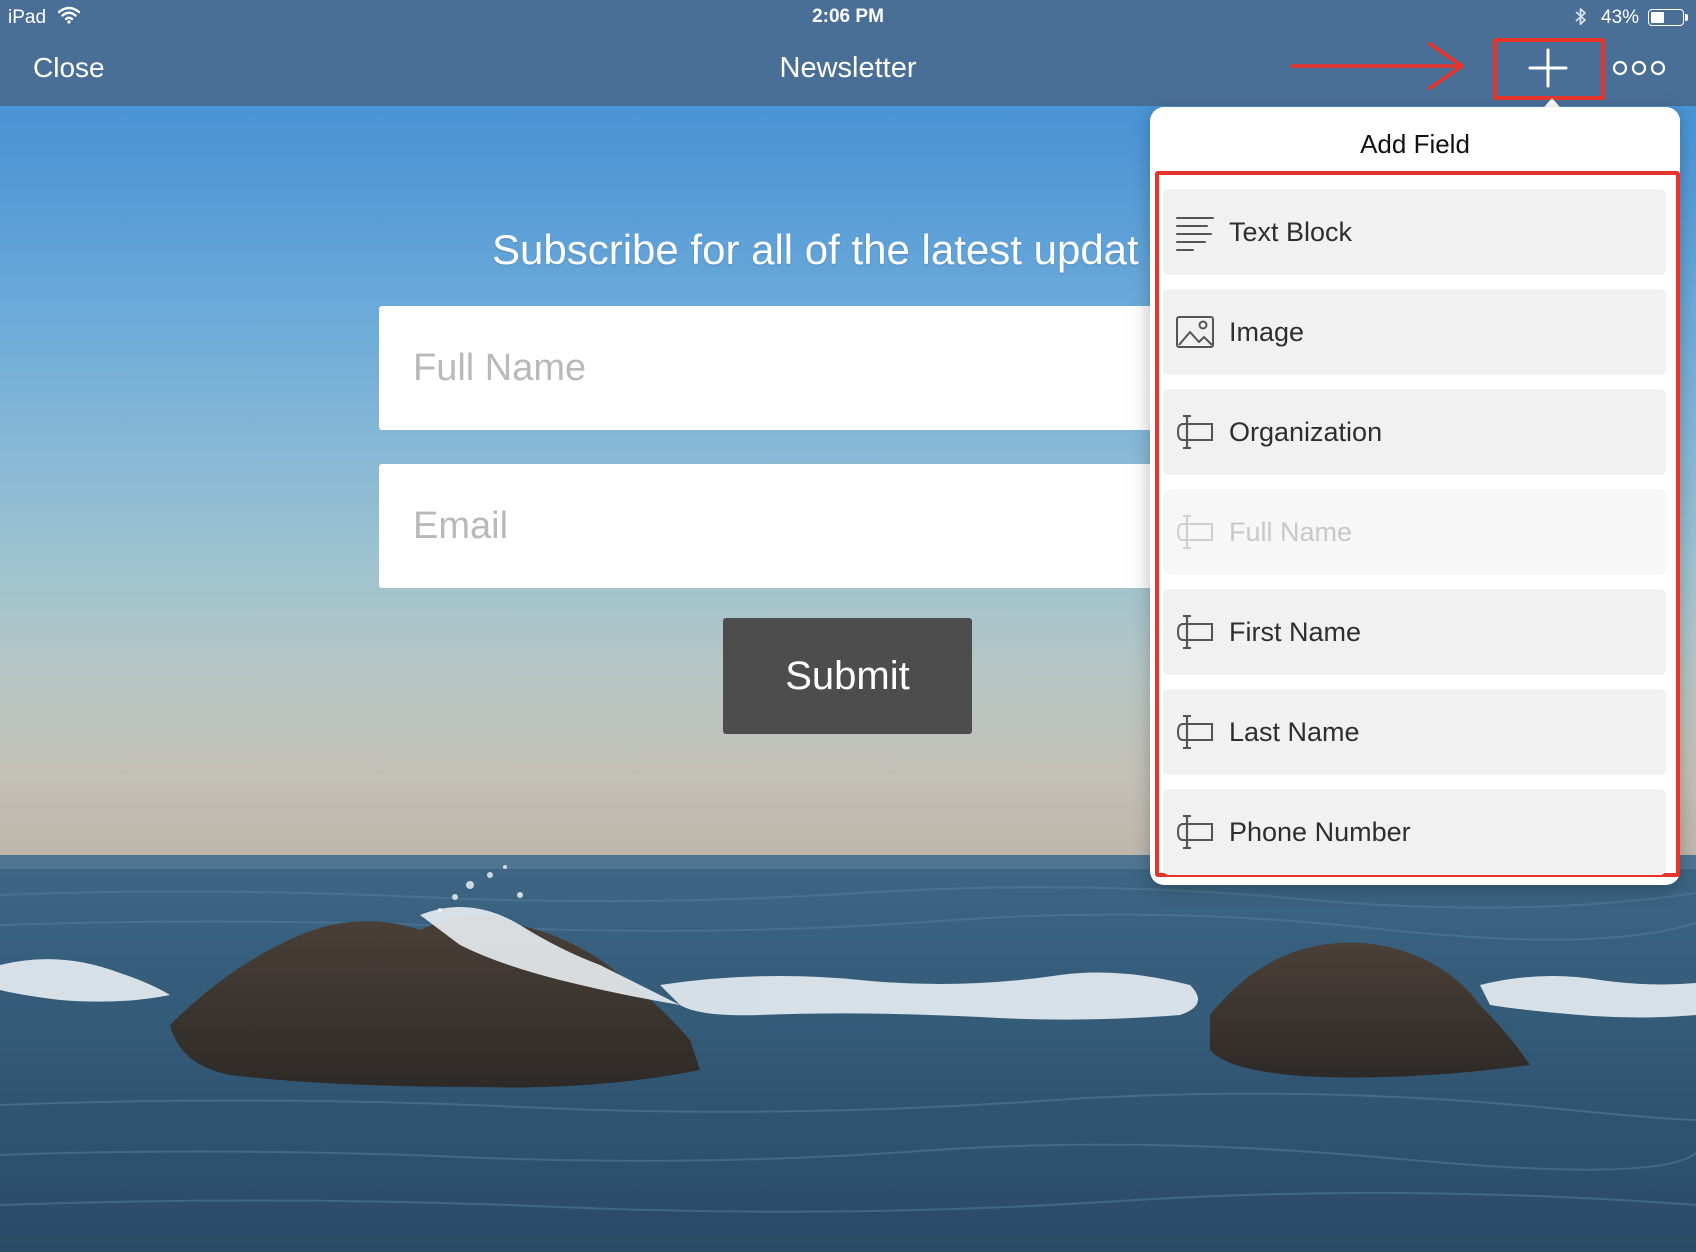 This screenshot has height=1252, width=1696. Describe the element at coordinates (1414, 532) in the screenshot. I see `field-item-full-name: Full Name` at that location.